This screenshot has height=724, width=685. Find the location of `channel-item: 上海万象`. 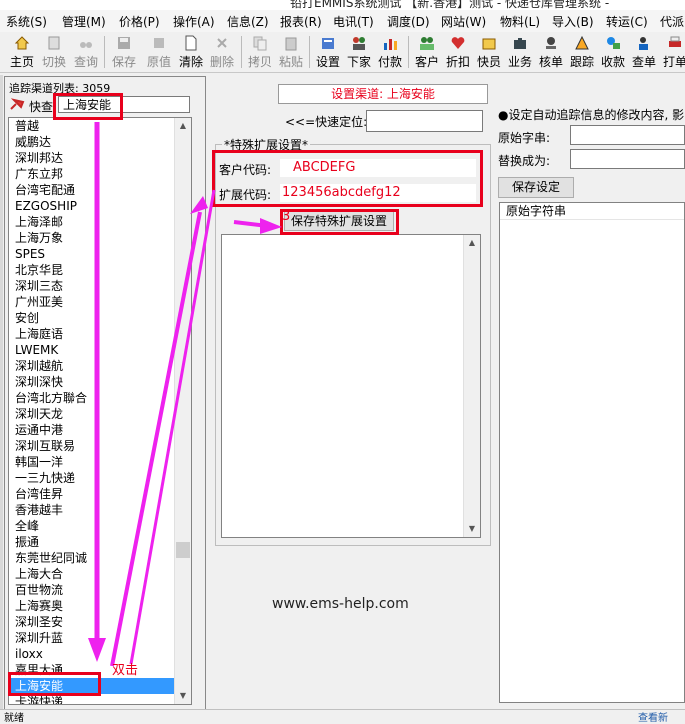

channel-item: 上海万象 is located at coordinates (100, 238).